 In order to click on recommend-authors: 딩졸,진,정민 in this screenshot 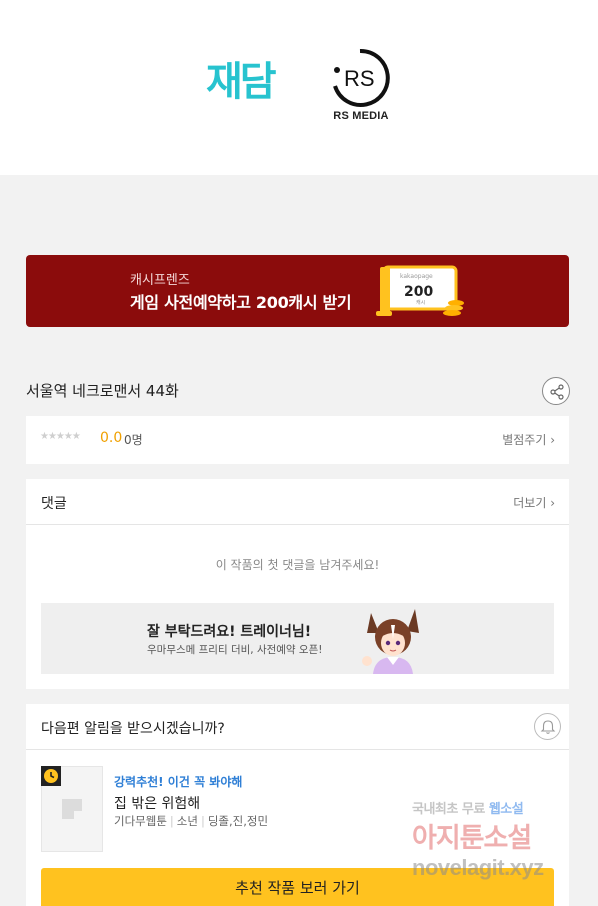, I will do `click(238, 821)`.